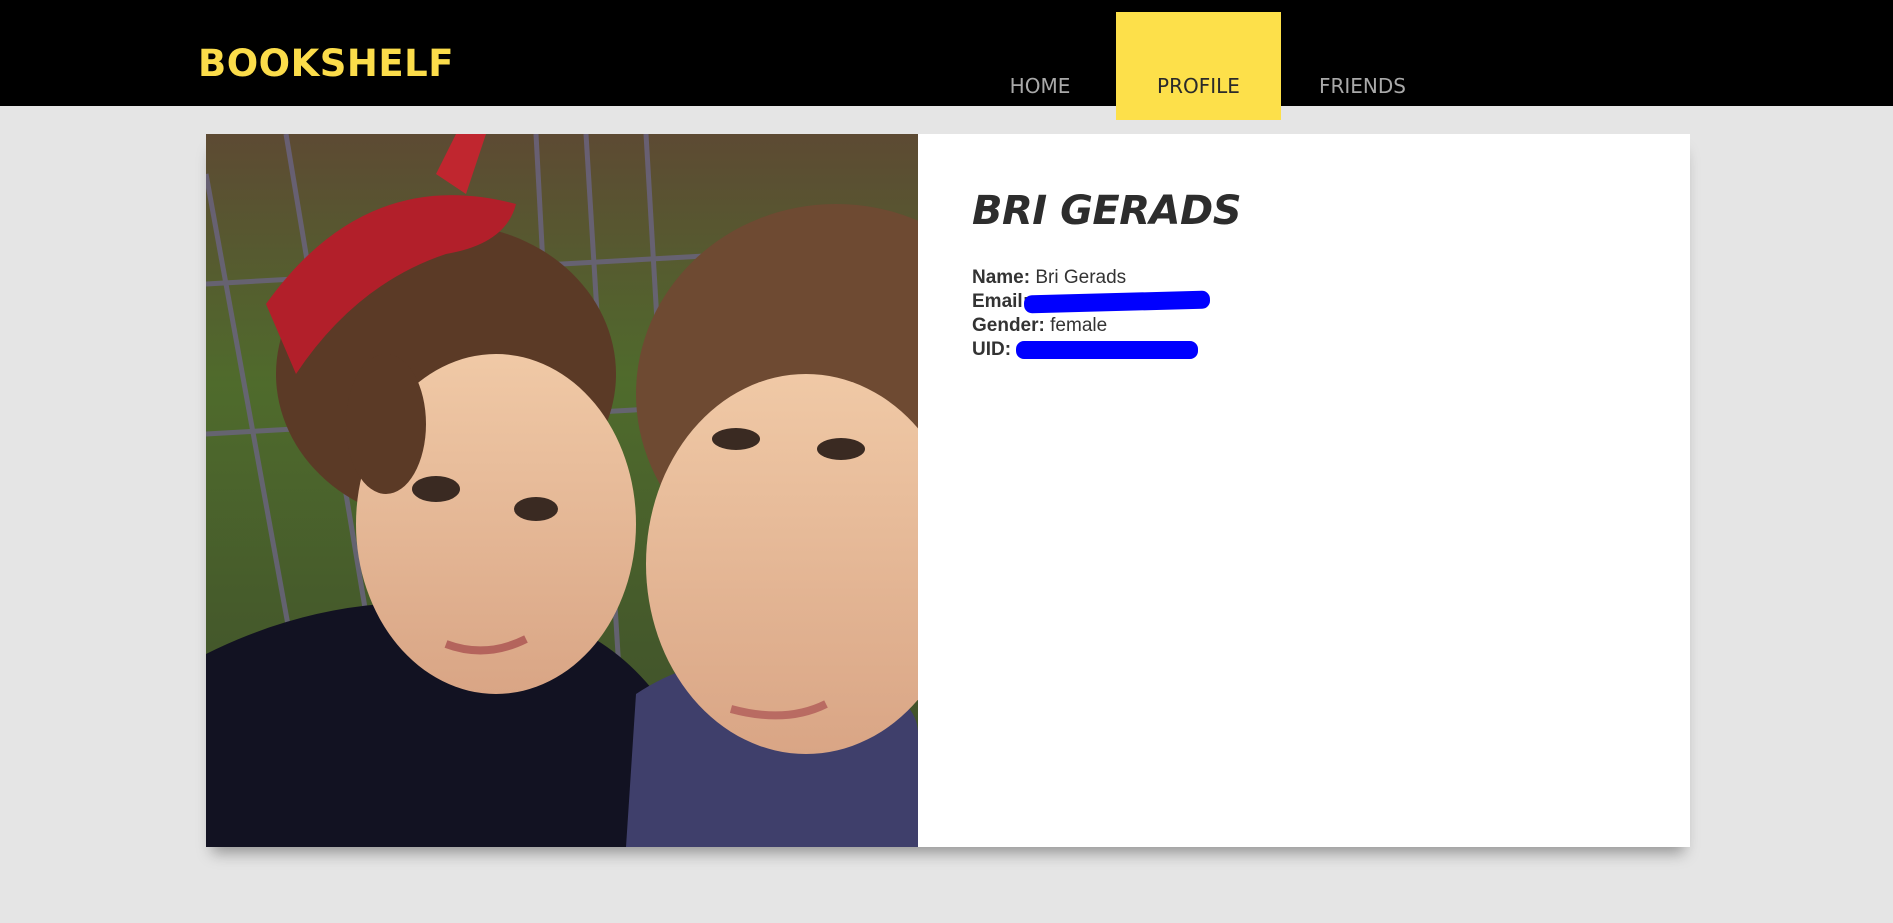 The width and height of the screenshot is (1893, 923). What do you see at coordinates (946, 60) in the screenshot?
I see `top-navigation-bar: BOOKSHELF HOME PROFILE FRIENDS` at bounding box center [946, 60].